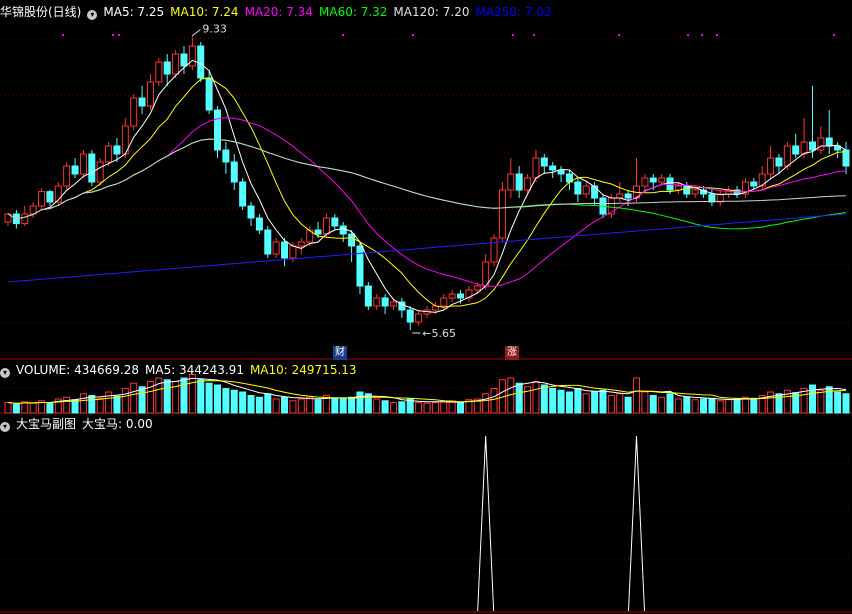 This screenshot has width=852, height=614. Describe the element at coordinates (512, 353) in the screenshot. I see `limit-up-badge: 涨` at that location.